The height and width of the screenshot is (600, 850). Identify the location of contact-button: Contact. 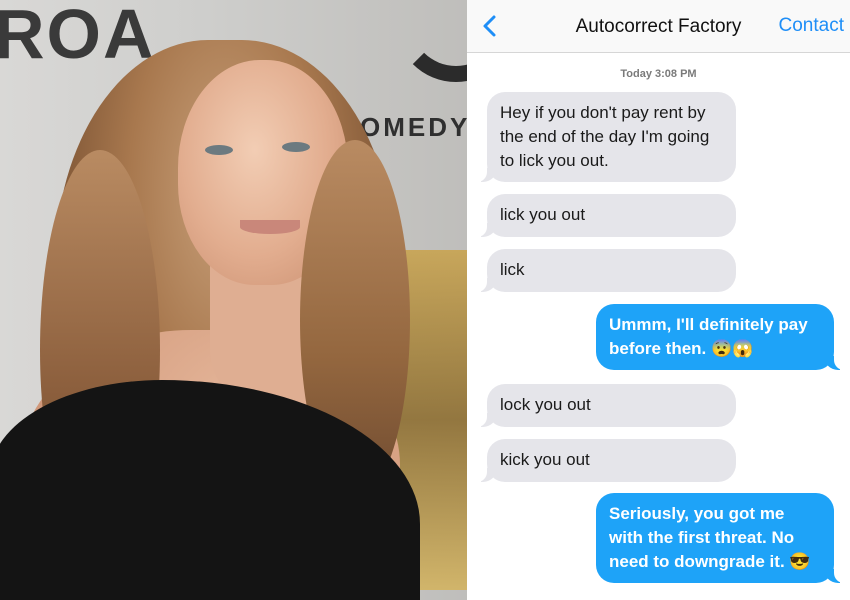
(811, 26).